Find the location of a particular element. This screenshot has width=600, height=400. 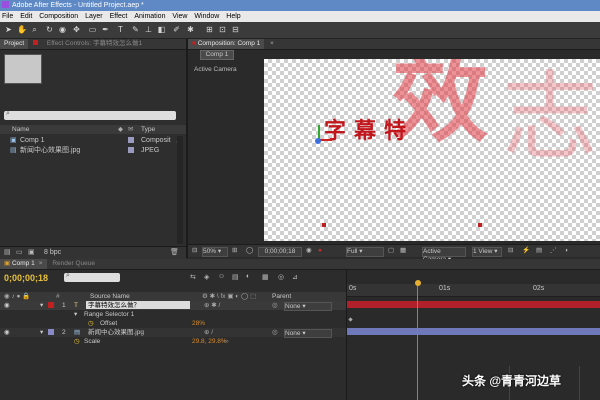

axis-world-icon: ⊡ is located at coordinates (222, 29).